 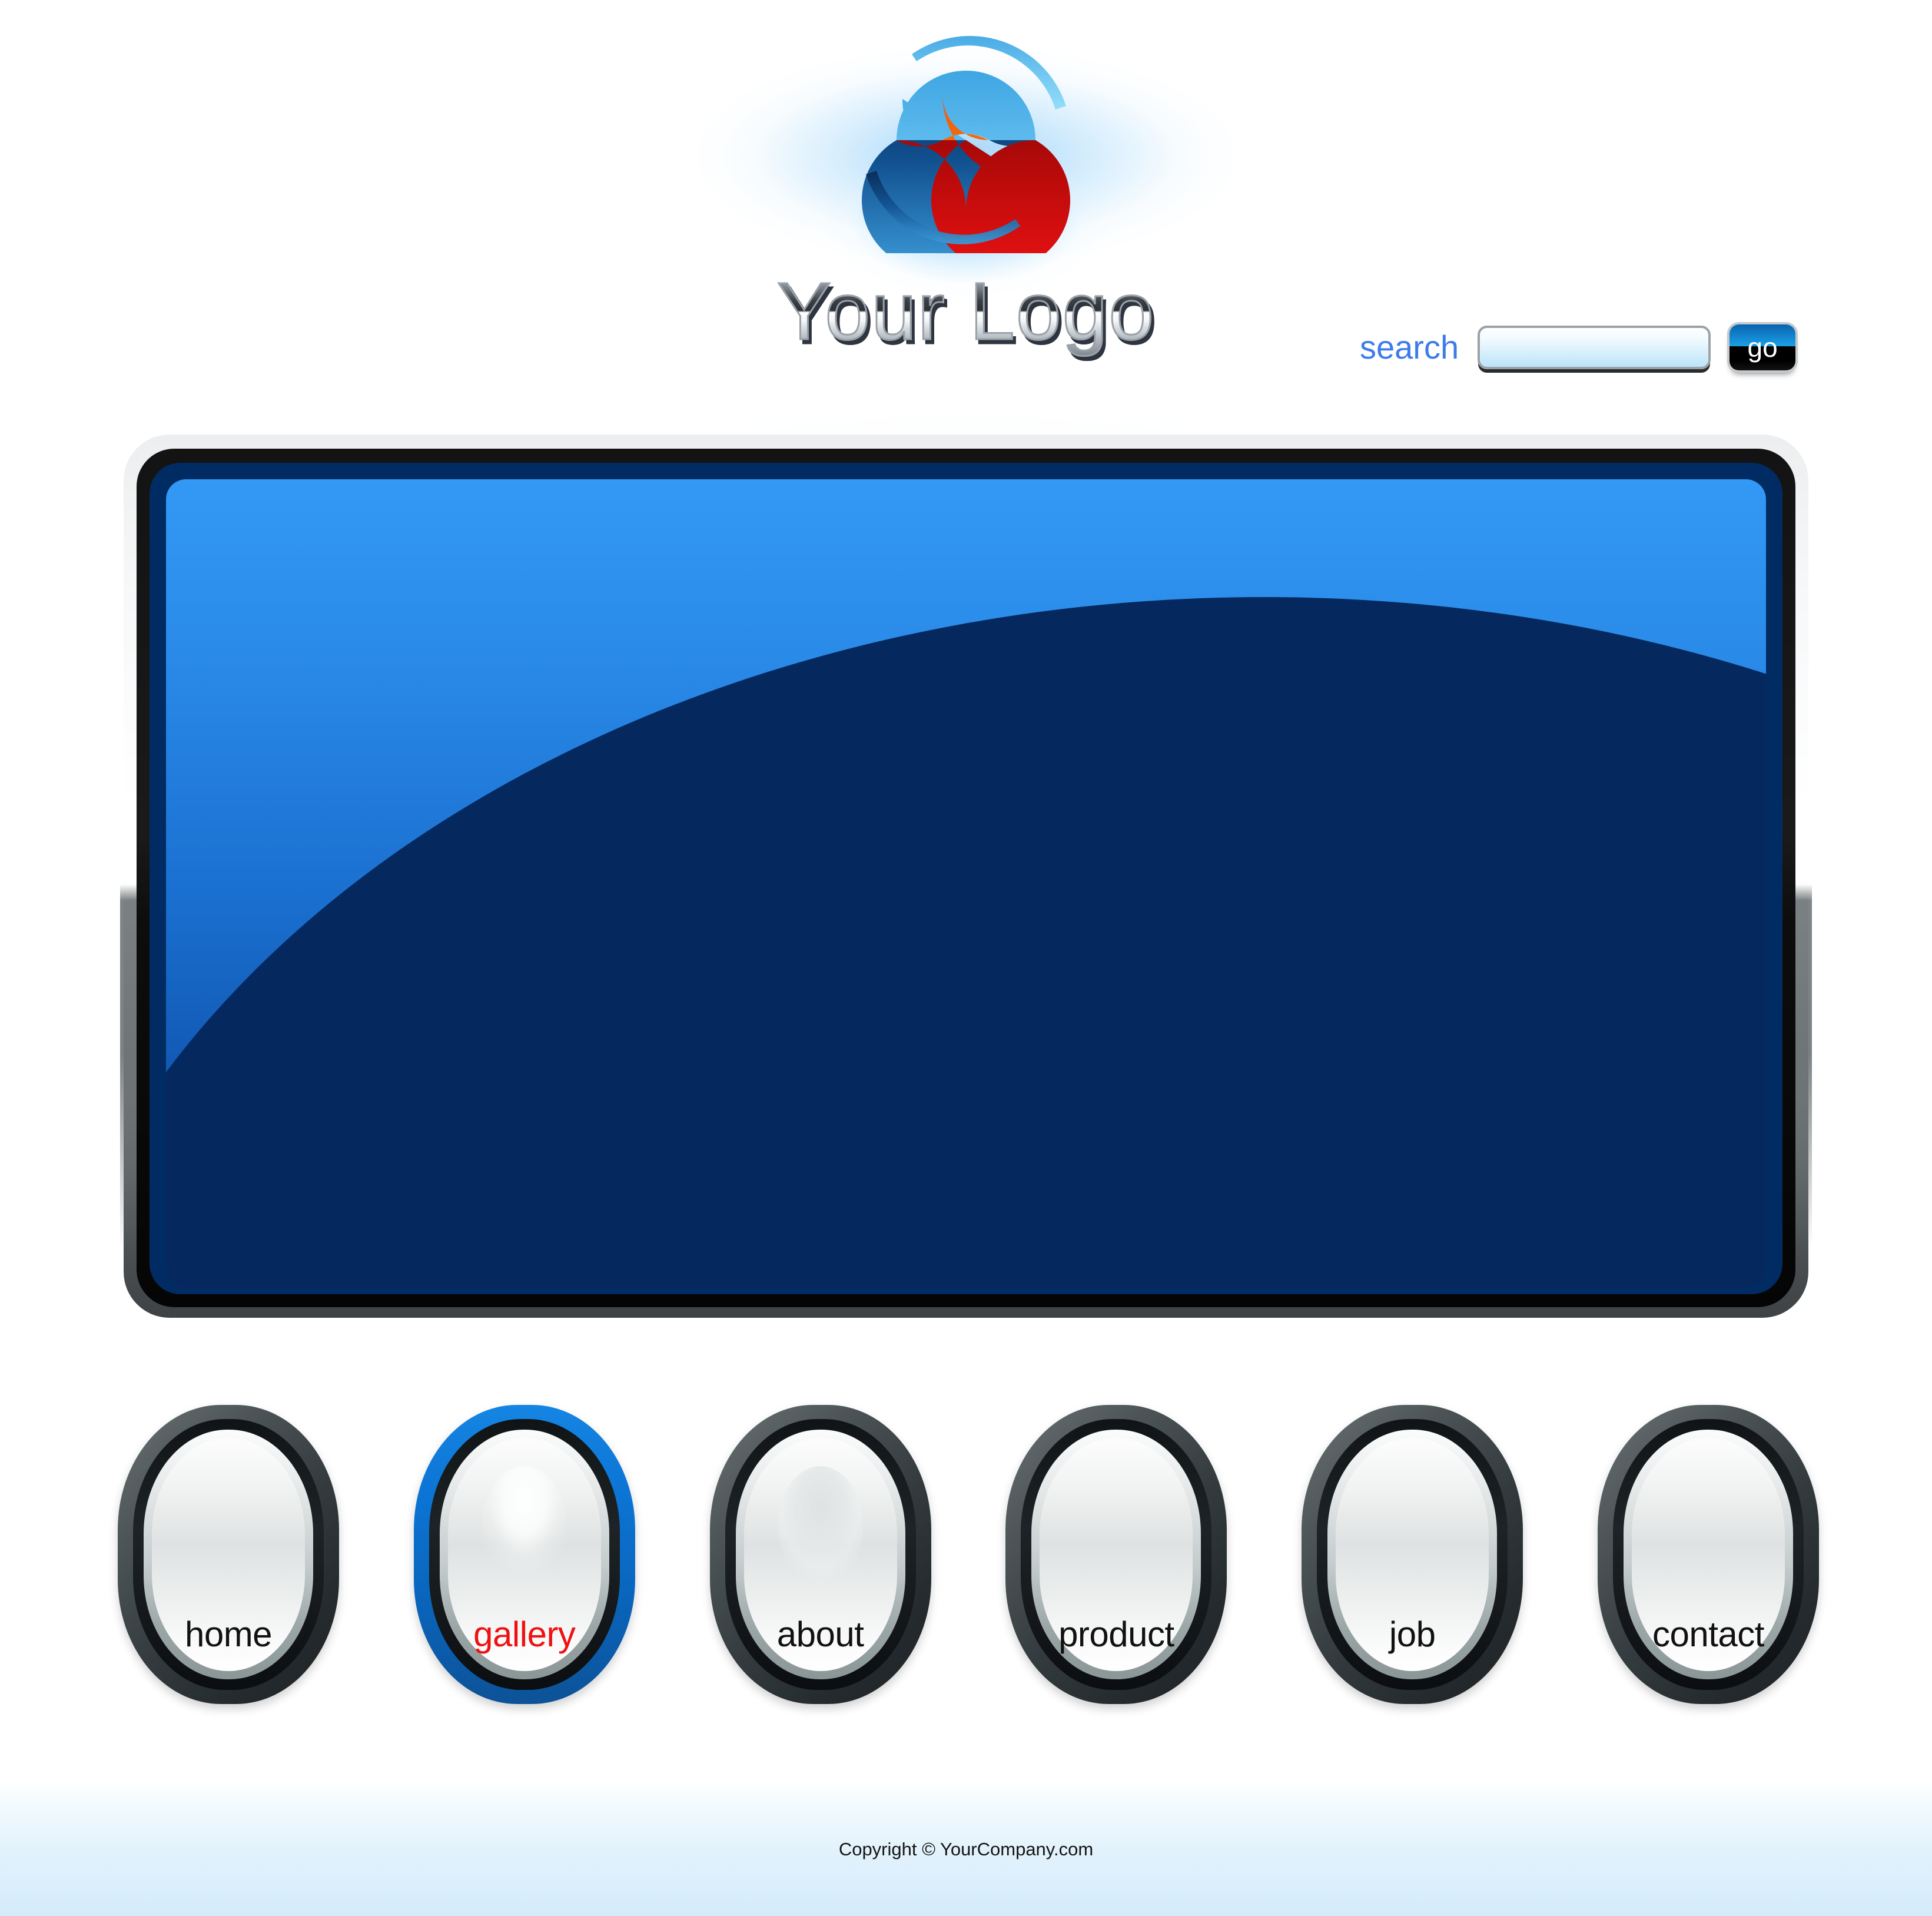 What do you see at coordinates (1413, 1634) in the screenshot?
I see `nav-button-label: job` at bounding box center [1413, 1634].